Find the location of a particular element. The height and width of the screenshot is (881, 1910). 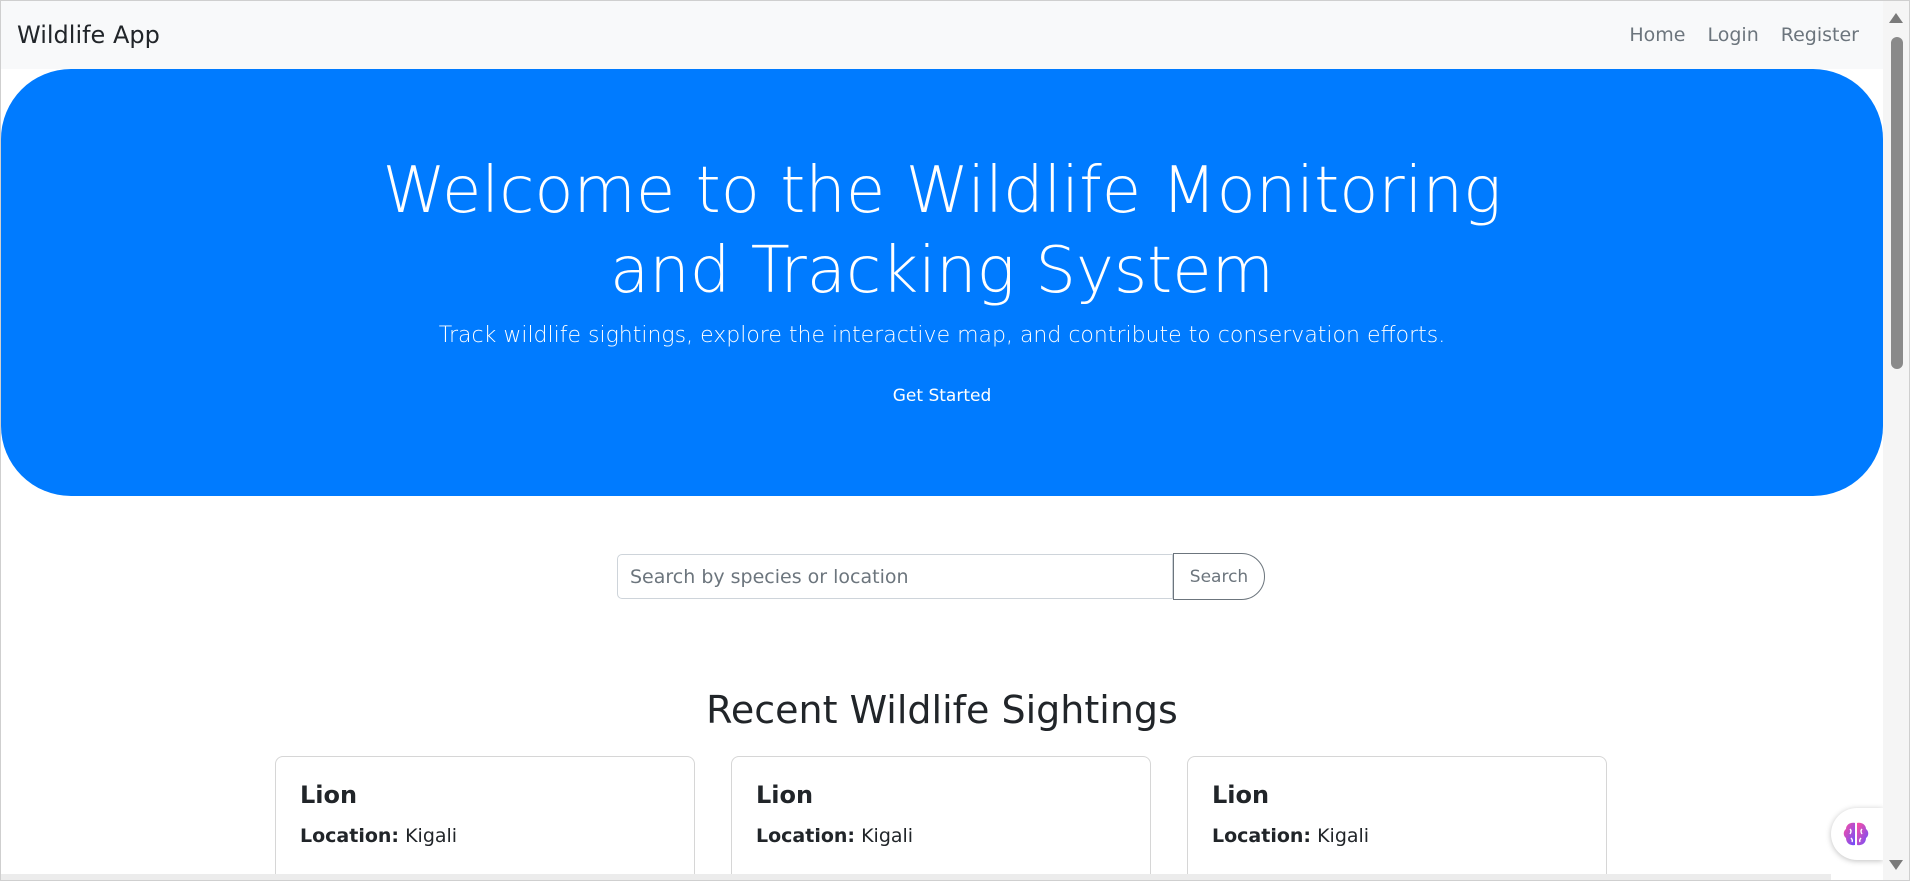

scroll-thumb is located at coordinates (1897, 203).